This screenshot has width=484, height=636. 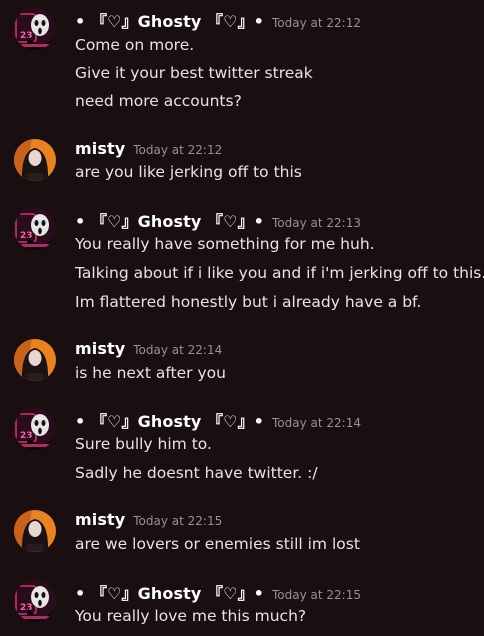 I want to click on message-header: • 『♡』Ghosty 『♡』• Today at 22:13, so click(x=218, y=220).